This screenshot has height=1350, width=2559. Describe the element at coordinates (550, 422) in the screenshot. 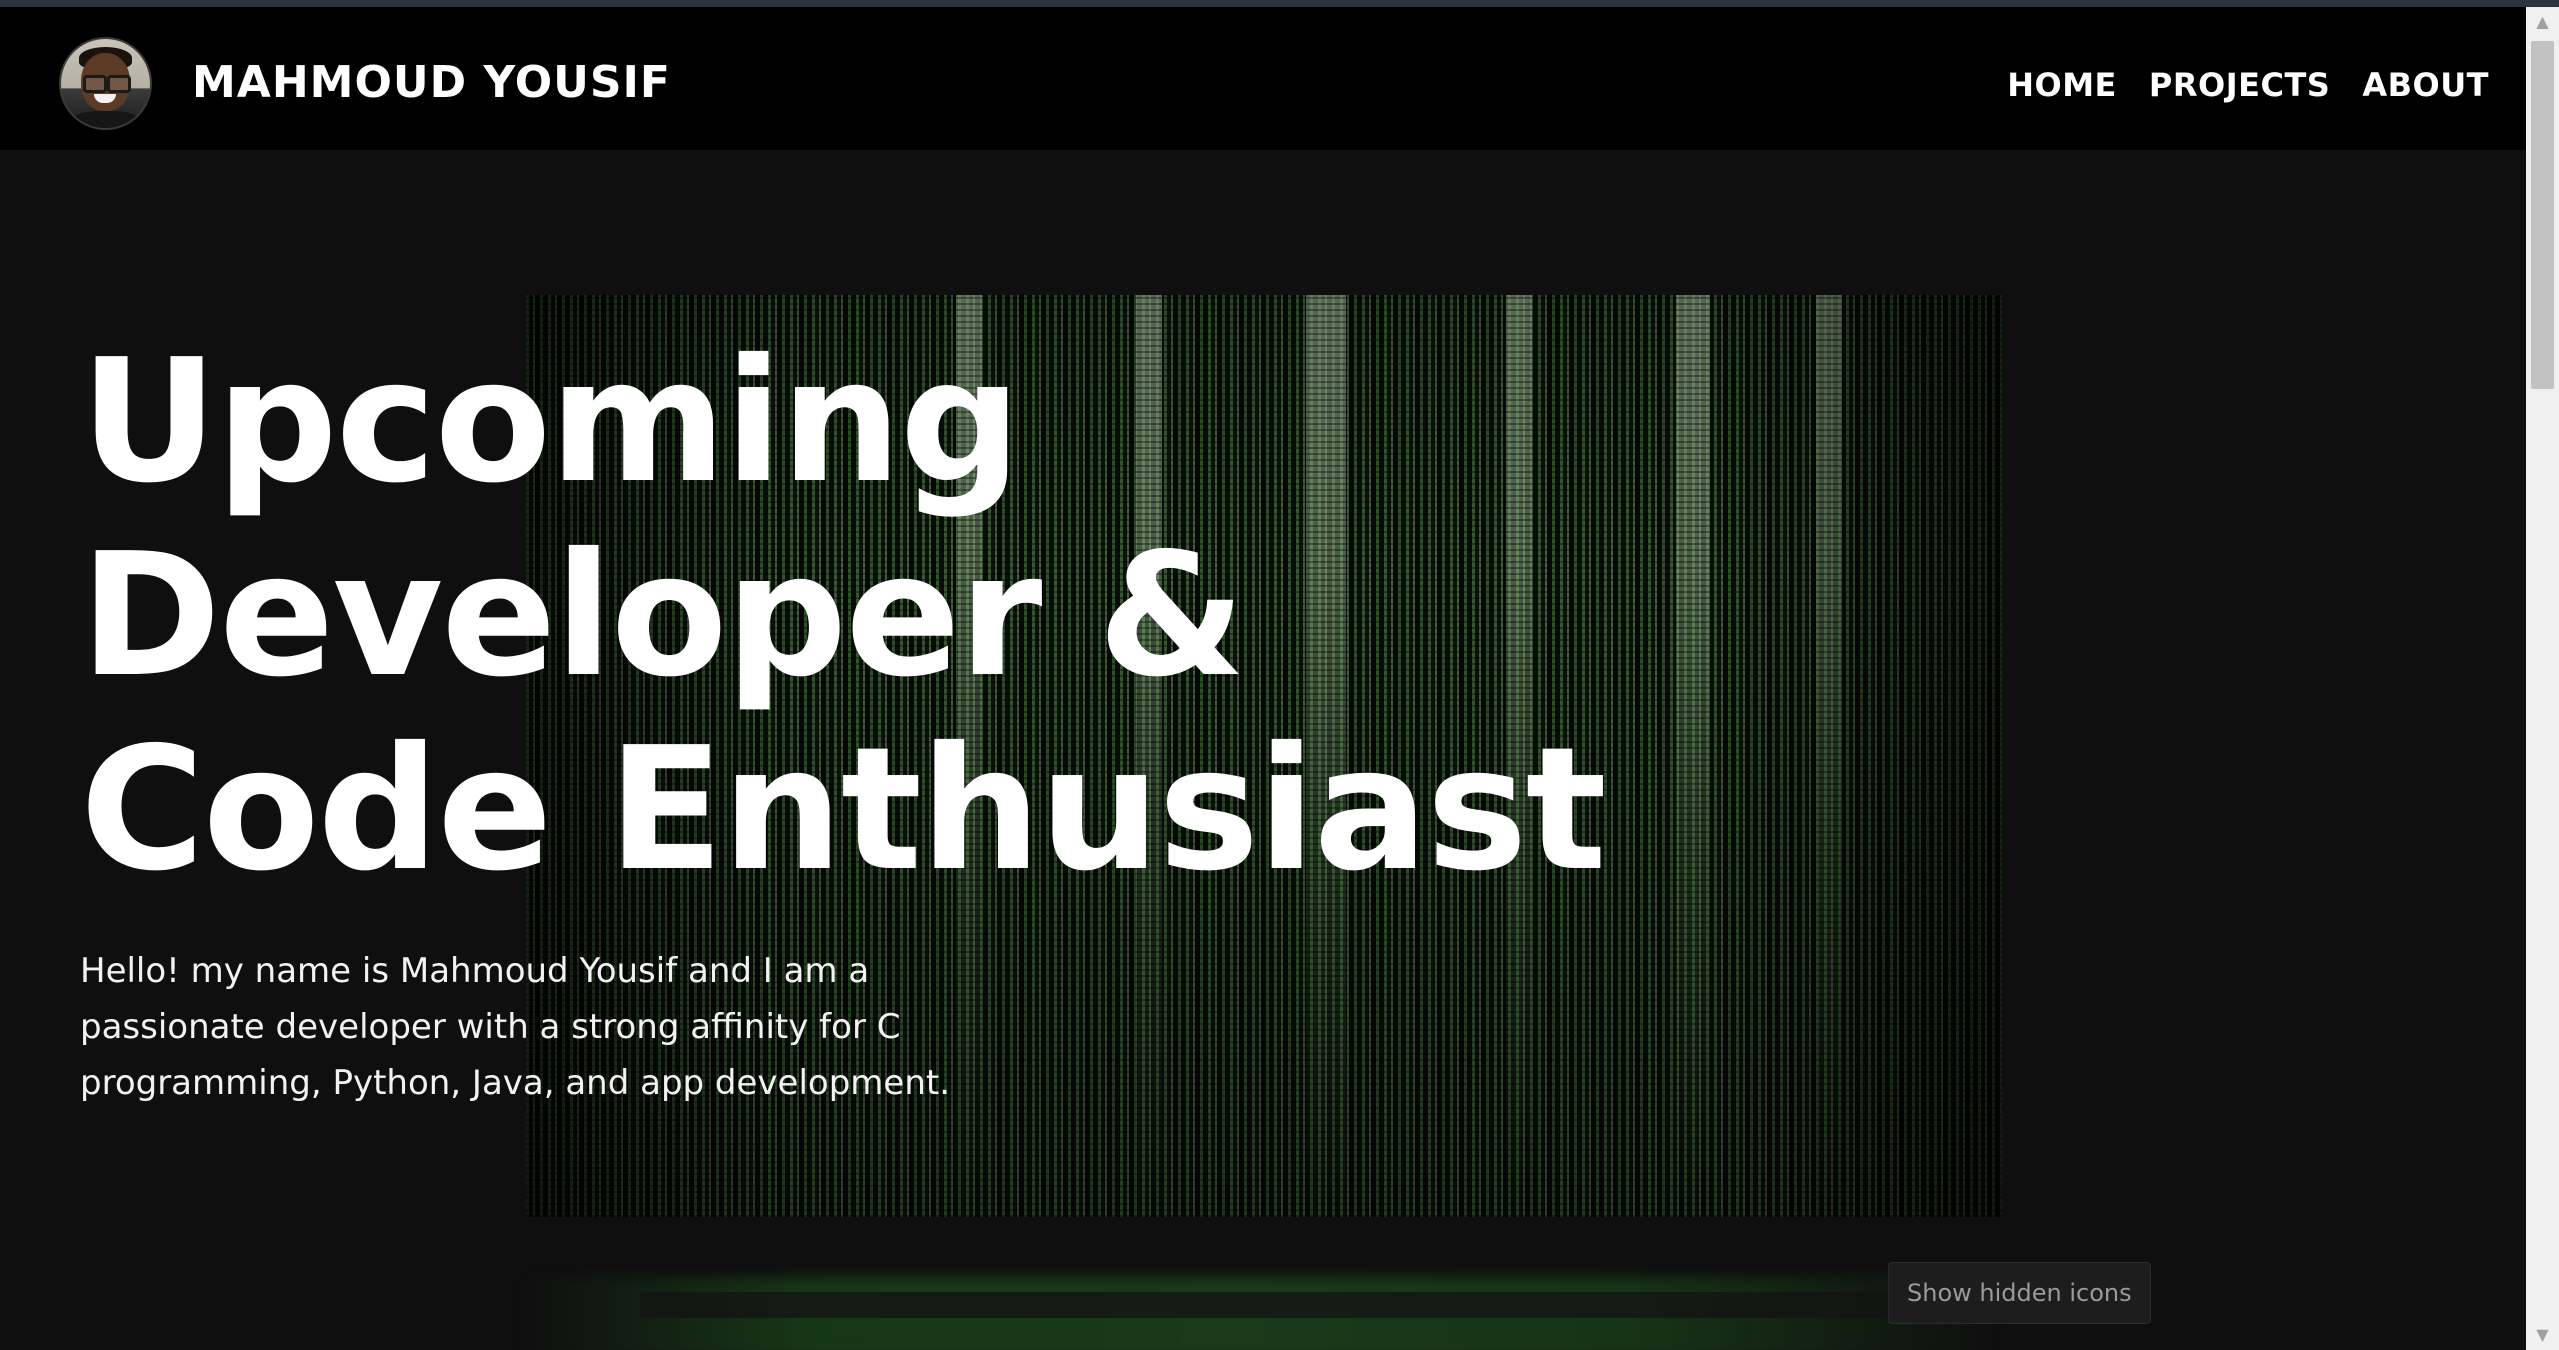

I see `headline-line-1: Upcoming` at that location.